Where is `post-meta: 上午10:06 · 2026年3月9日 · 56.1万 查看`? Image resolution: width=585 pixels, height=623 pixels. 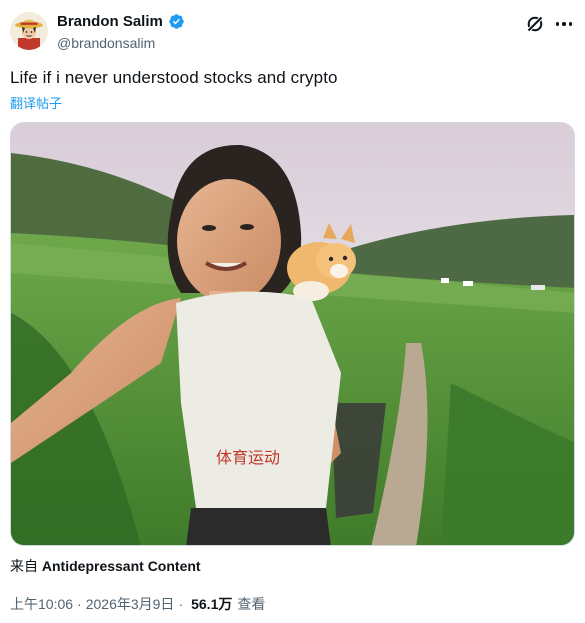
post-meta: 上午10:06 · 2026年3月9日 · 56.1万 查看 is located at coordinates (137, 604).